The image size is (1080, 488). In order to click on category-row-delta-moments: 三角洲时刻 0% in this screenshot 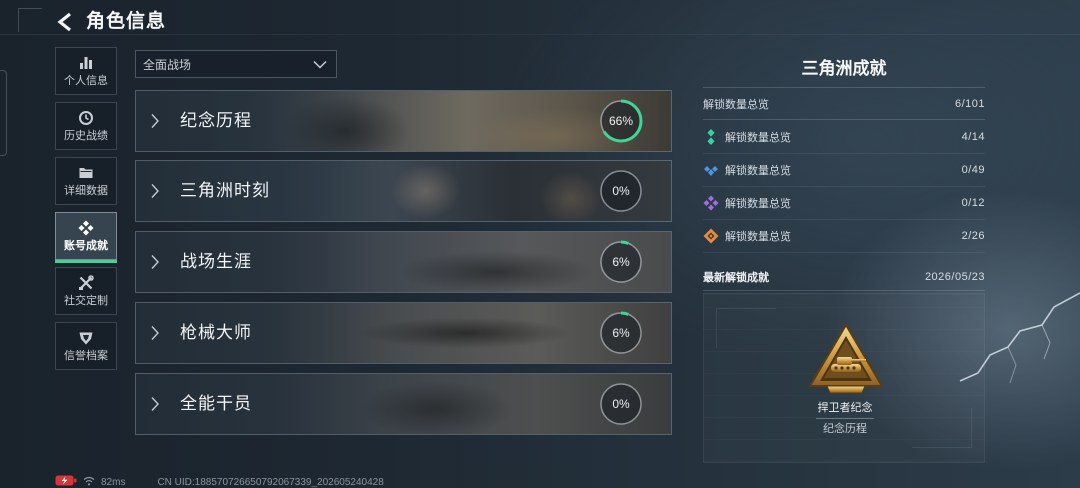, I will do `click(403, 191)`.